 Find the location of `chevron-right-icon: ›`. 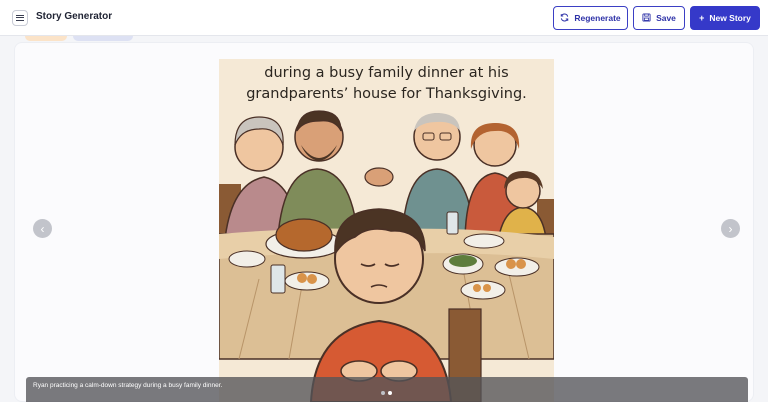

chevron-right-icon: › is located at coordinates (730, 228).